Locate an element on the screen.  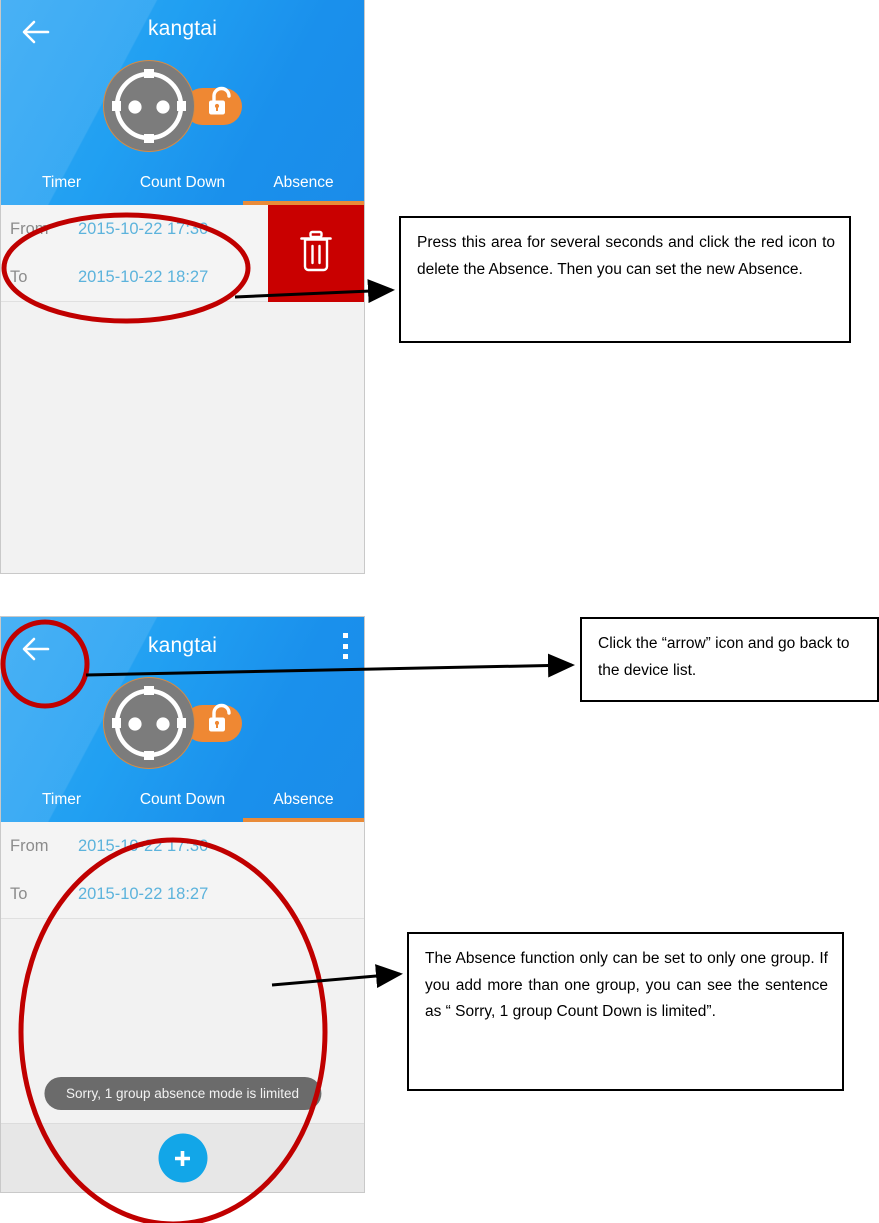
trash-can-icon is located at coordinates (316, 253).